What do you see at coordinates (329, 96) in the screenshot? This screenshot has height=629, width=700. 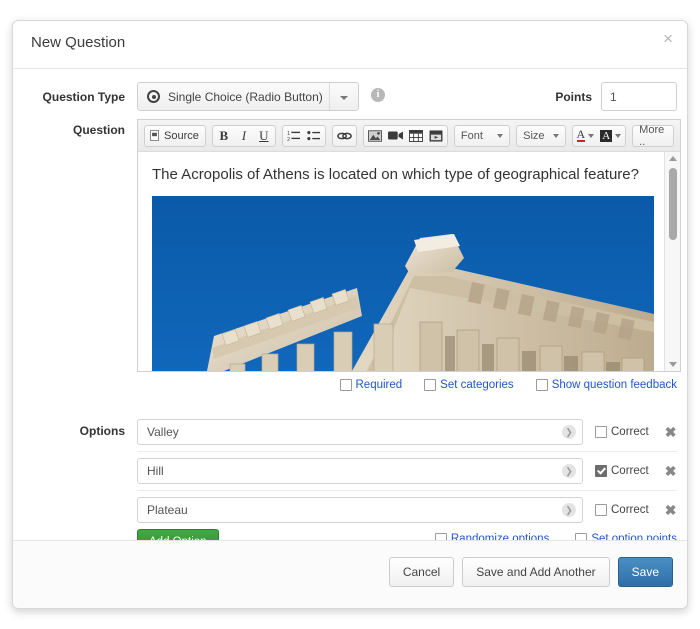 I see `select-divider` at bounding box center [329, 96].